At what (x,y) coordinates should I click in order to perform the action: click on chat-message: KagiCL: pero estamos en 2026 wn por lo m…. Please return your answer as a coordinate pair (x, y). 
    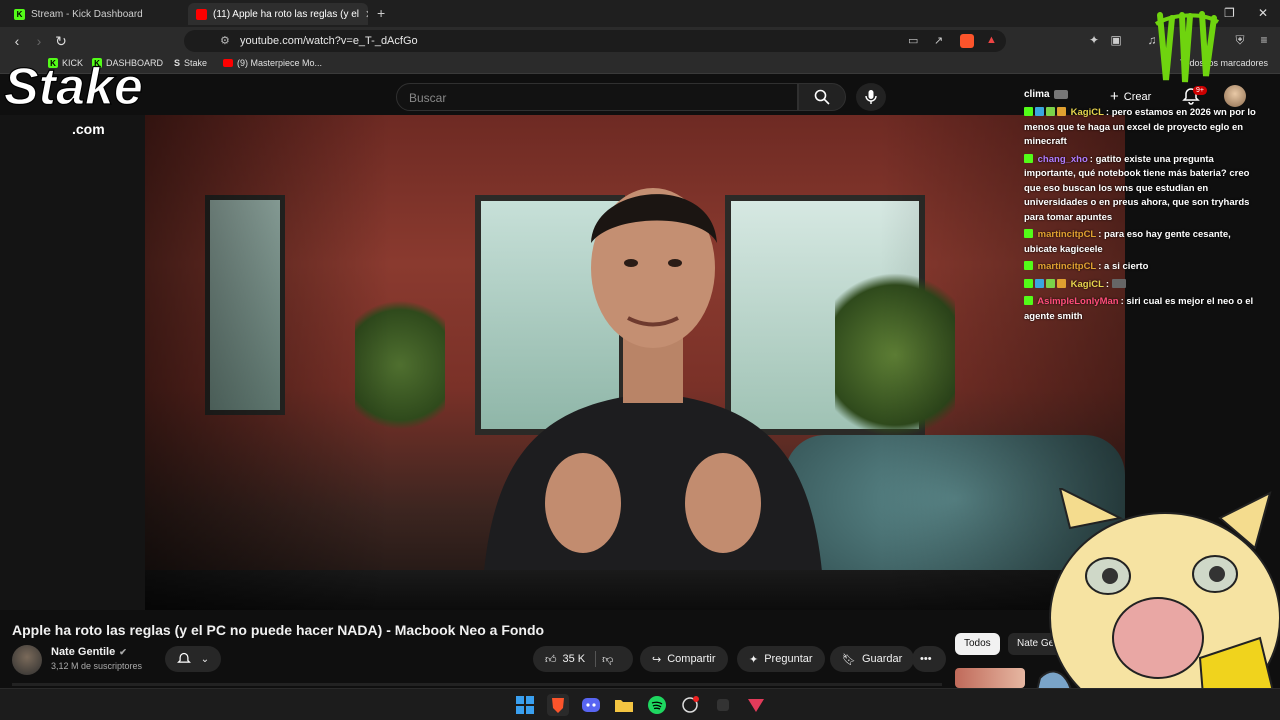
    Looking at the image, I should click on (1142, 128).